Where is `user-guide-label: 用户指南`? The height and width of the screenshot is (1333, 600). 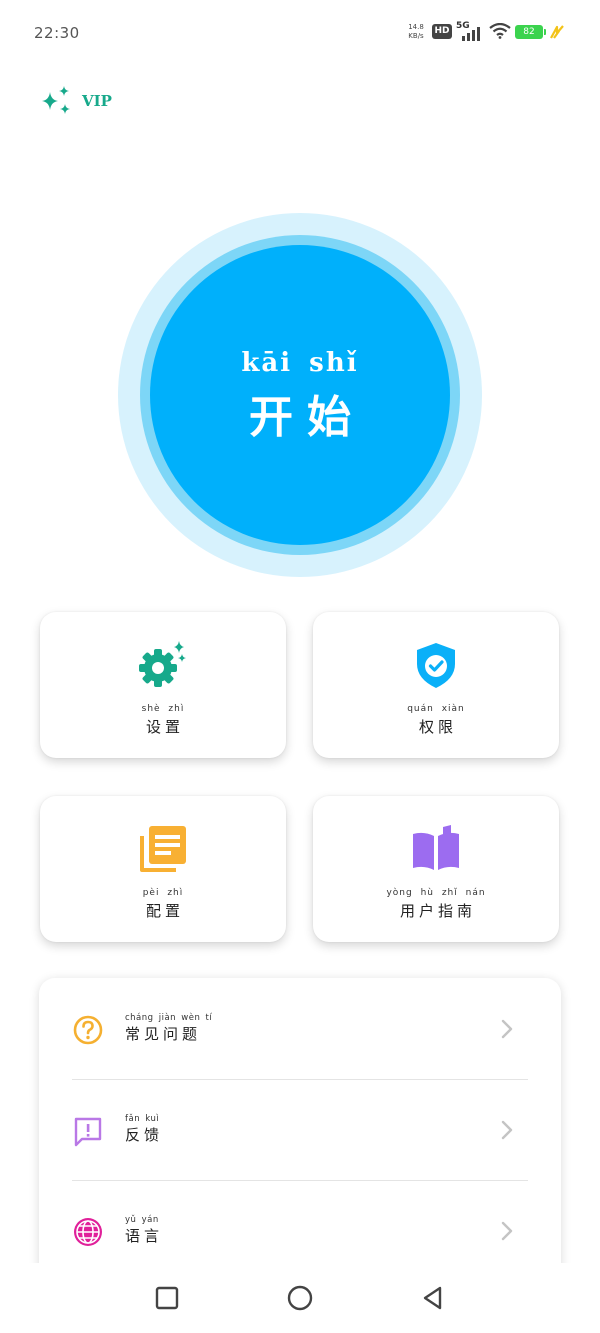
user-guide-label: 用户指南 is located at coordinates (437, 911).